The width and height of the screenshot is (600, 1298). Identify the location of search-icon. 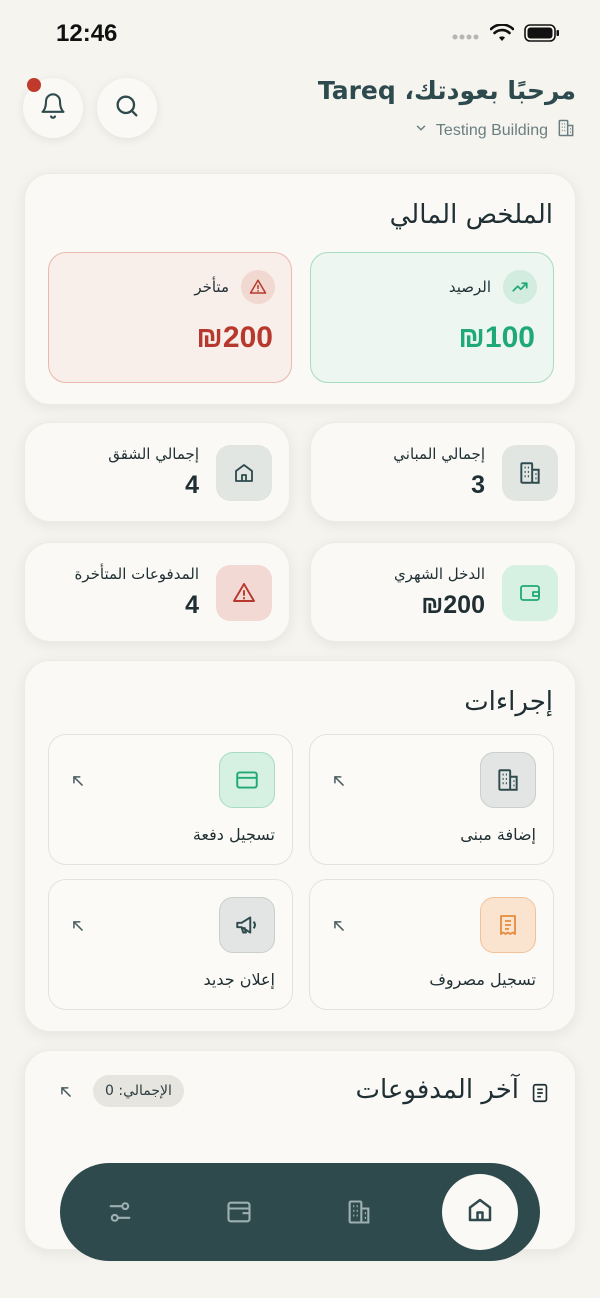
(127, 108).